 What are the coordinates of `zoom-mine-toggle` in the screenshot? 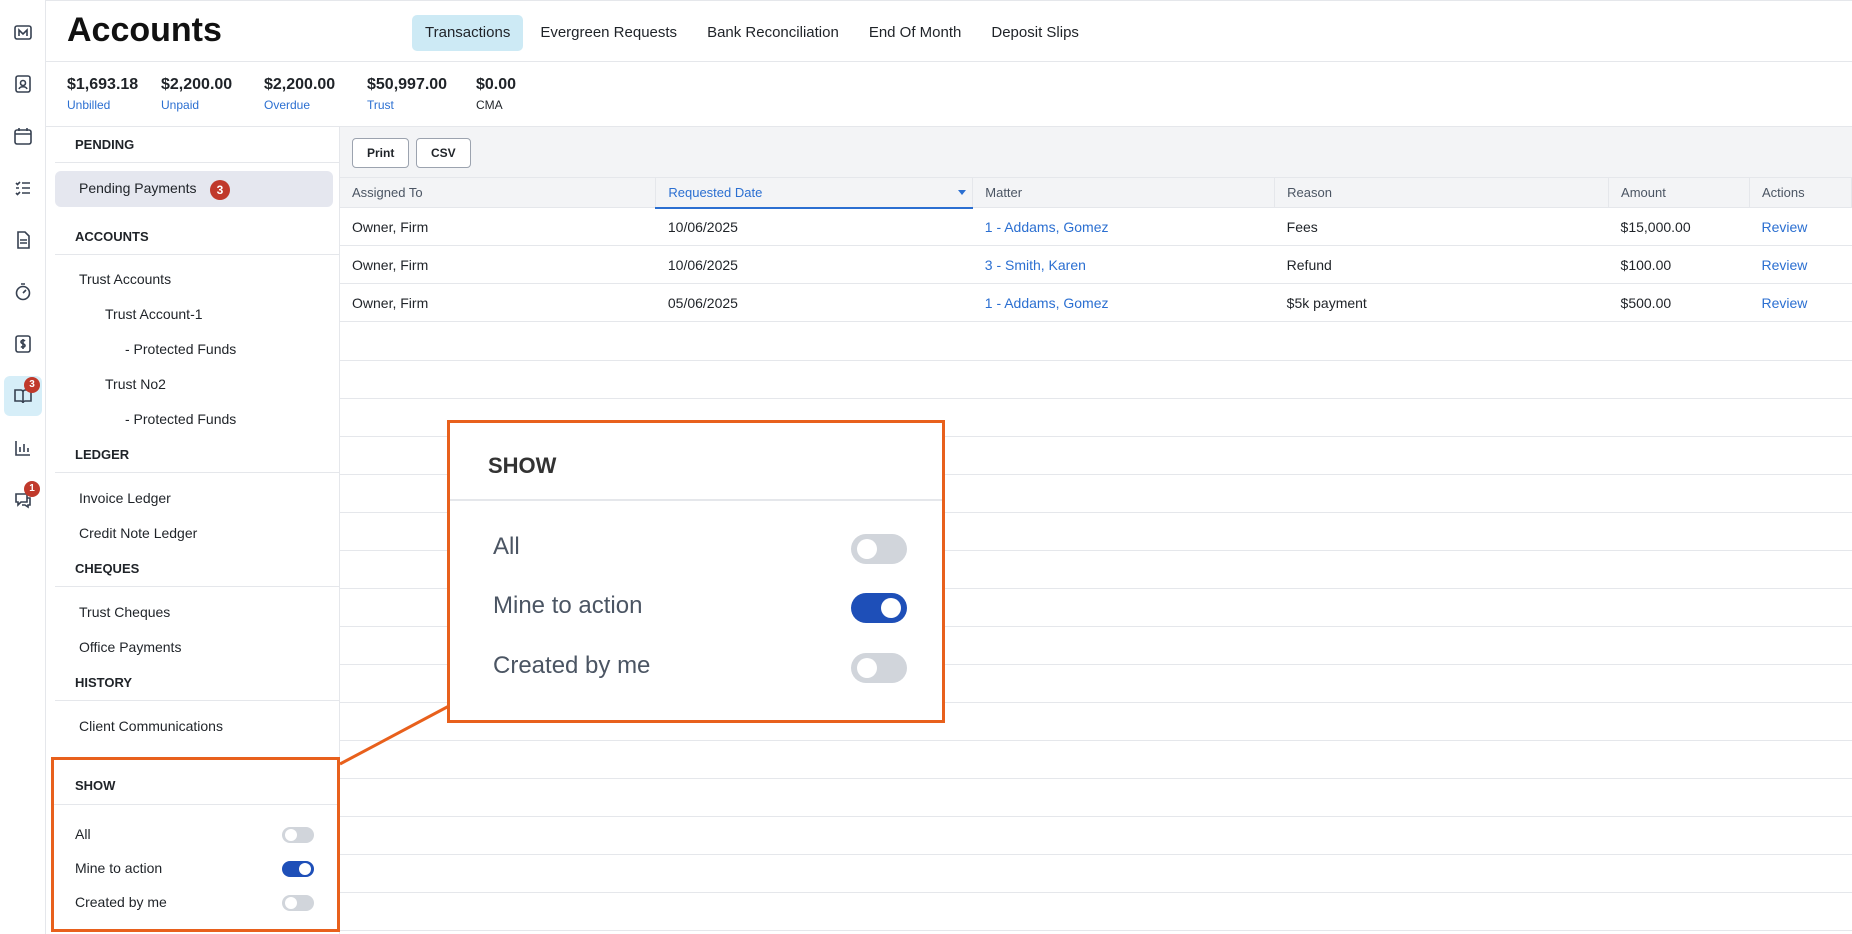 It's located at (879, 608).